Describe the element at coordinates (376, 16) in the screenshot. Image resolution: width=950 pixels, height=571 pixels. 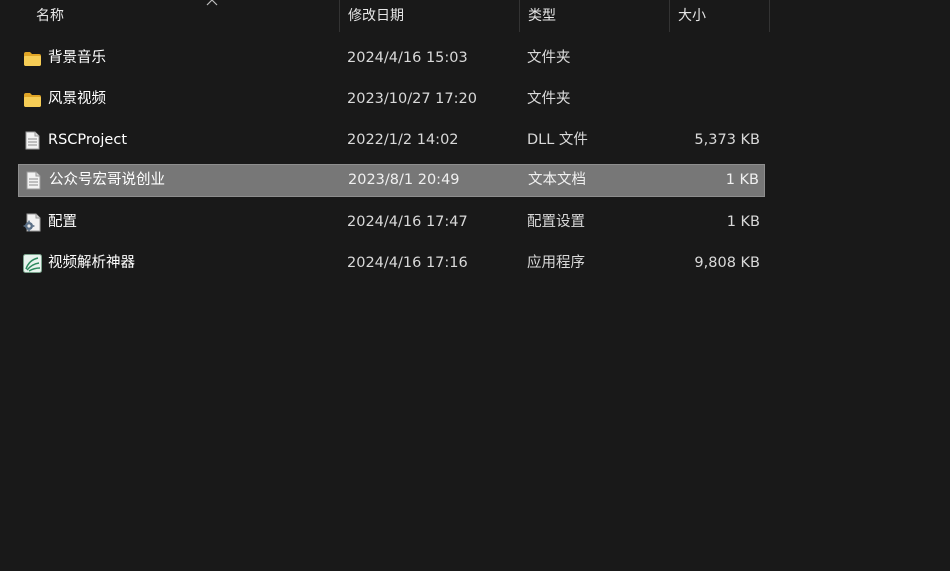
I see `column-header-date-label: 修改日期` at that location.